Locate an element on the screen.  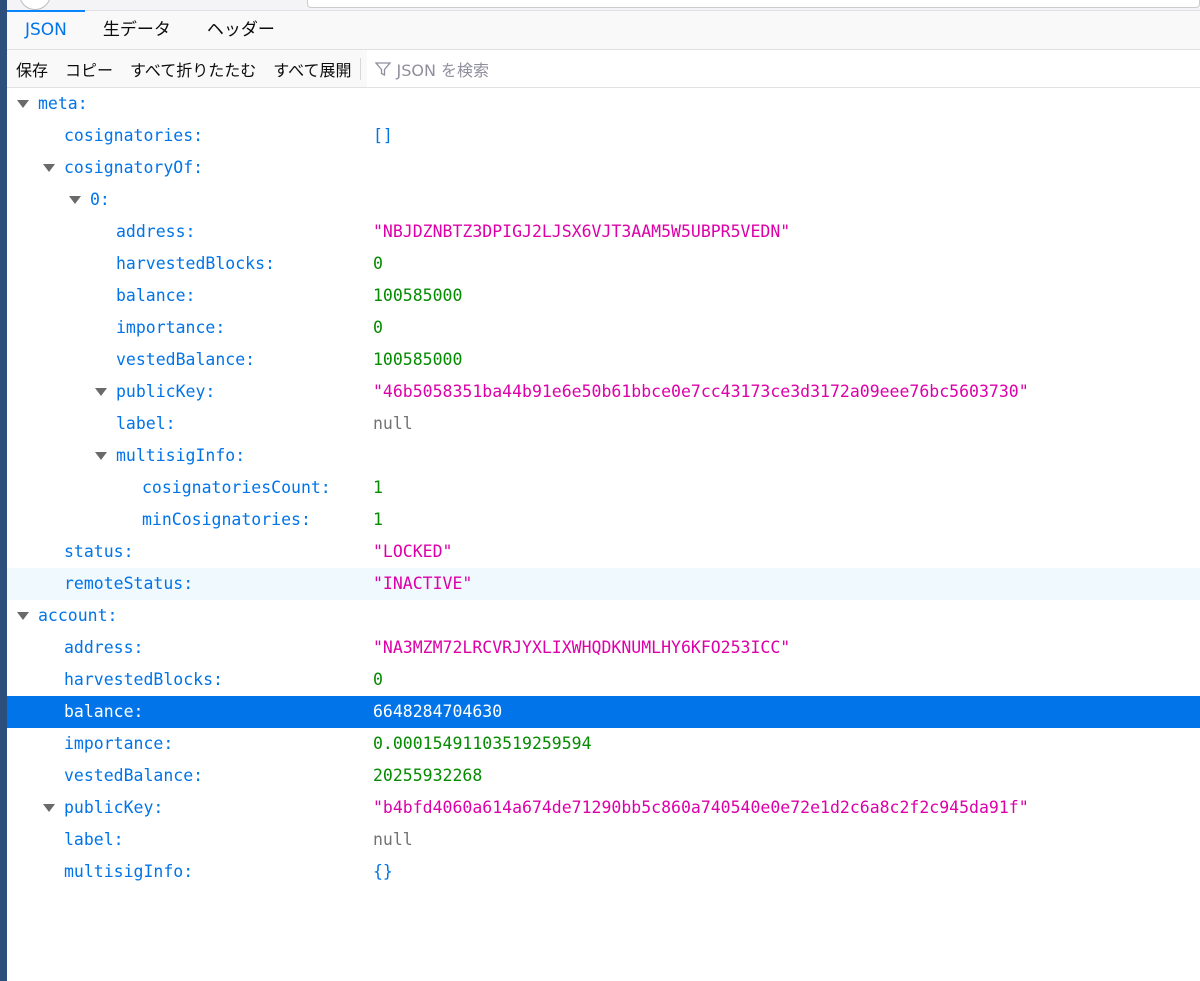
row-key: minCosignatories: is located at coordinates (226, 519).